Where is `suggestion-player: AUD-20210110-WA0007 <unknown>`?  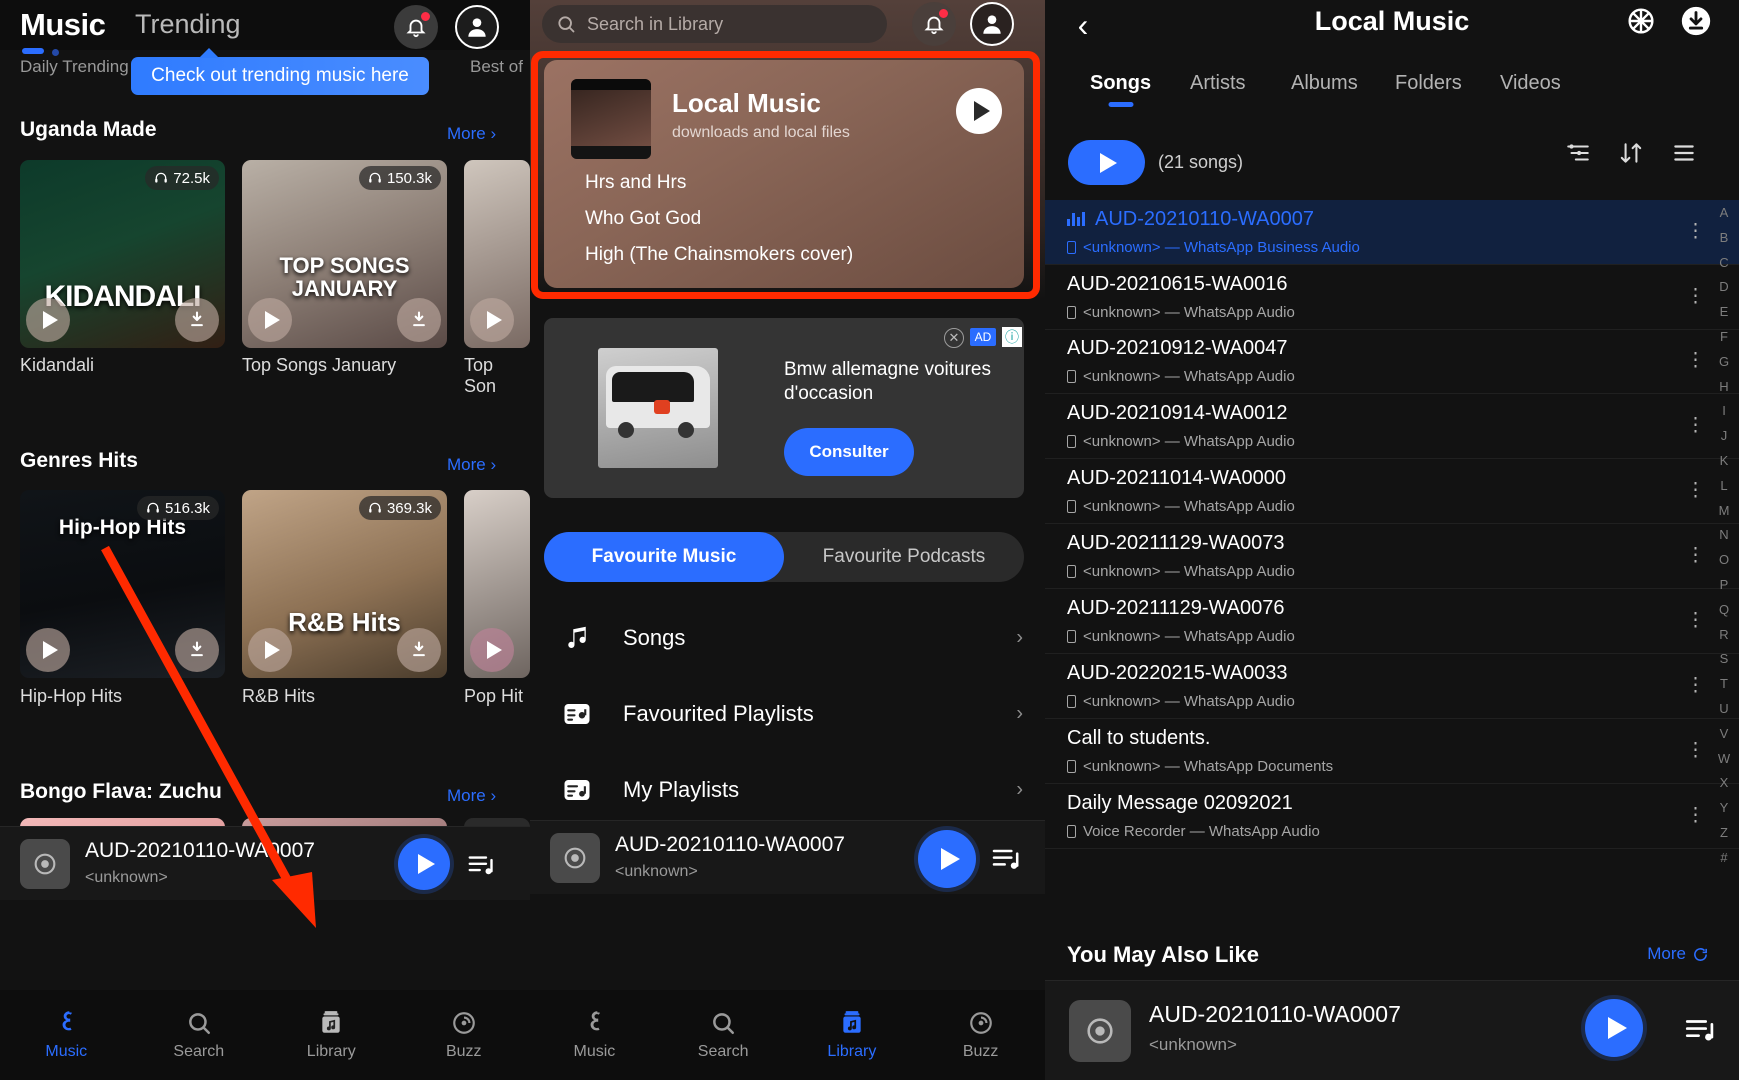 suggestion-player: AUD-20210110-WA0007 <unknown> is located at coordinates (1392, 1030).